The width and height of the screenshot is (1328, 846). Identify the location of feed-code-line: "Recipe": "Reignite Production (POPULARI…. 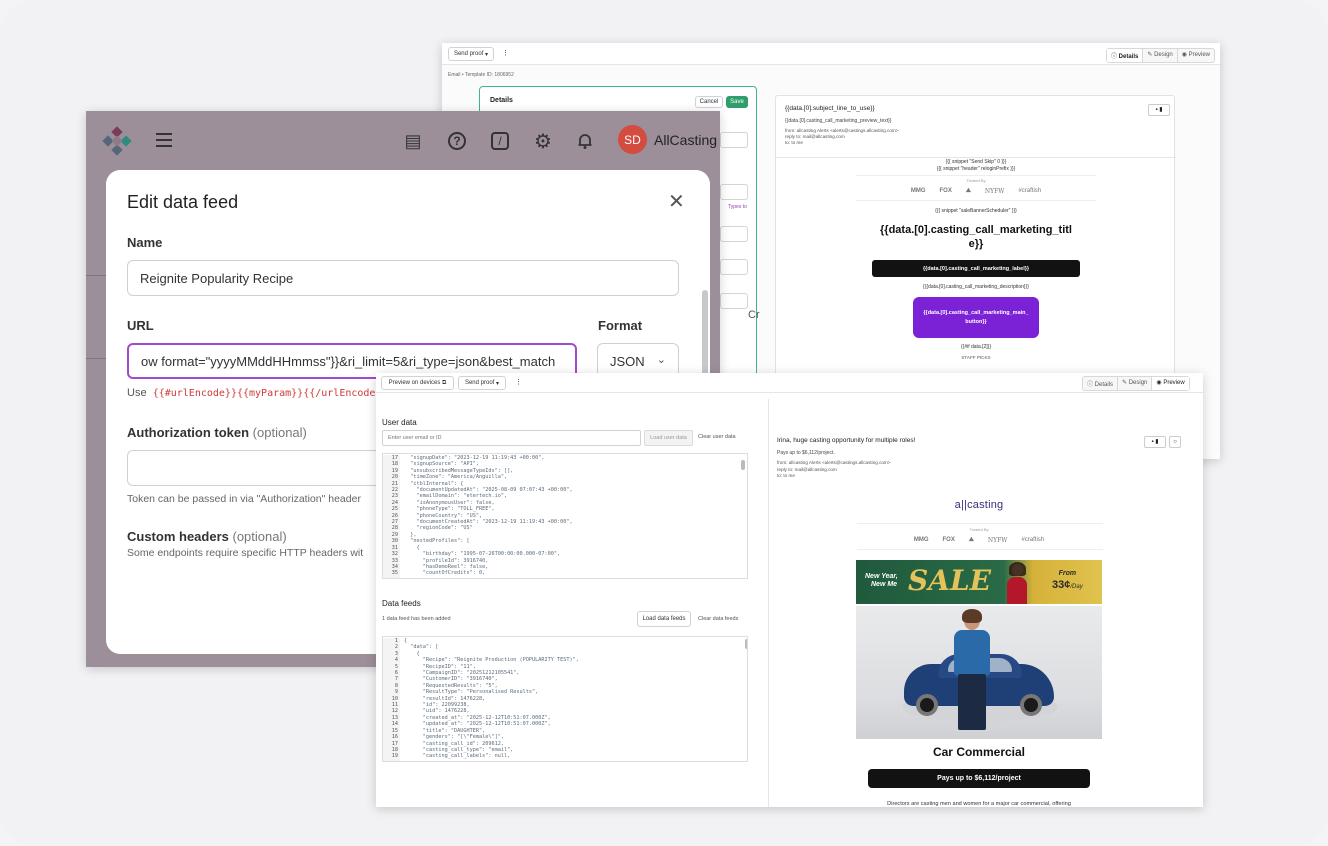
(491, 660).